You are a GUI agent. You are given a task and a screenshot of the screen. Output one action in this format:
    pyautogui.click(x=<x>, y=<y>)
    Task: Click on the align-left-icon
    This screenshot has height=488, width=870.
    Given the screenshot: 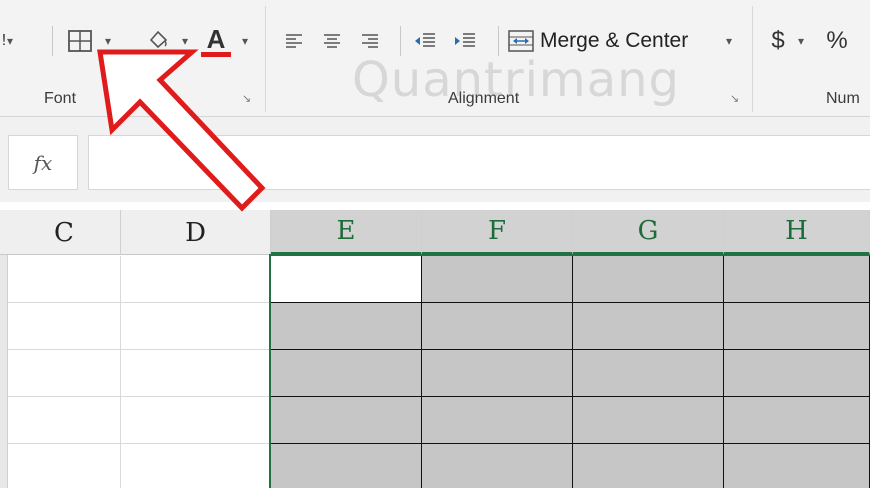 What is the action you would take?
    pyautogui.click(x=294, y=41)
    